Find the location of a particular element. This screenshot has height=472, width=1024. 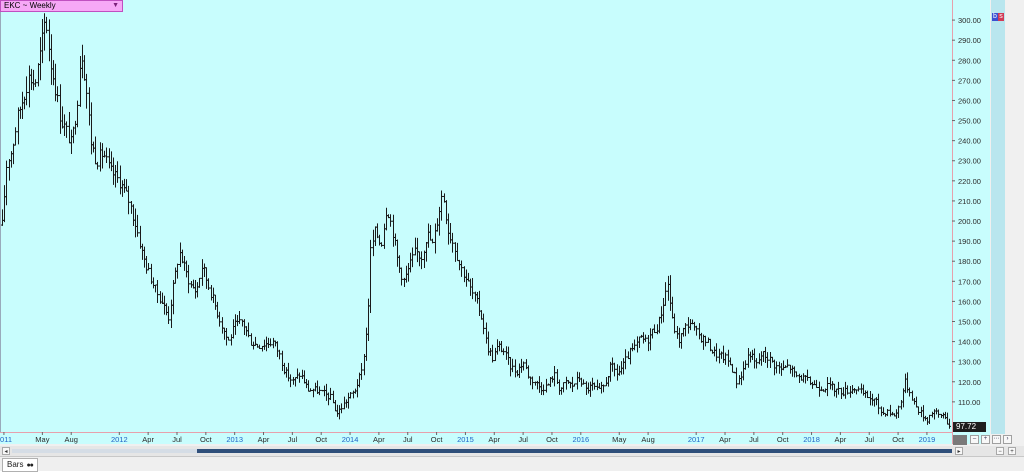

x-tick-year-label: 2018 is located at coordinates (811, 439).